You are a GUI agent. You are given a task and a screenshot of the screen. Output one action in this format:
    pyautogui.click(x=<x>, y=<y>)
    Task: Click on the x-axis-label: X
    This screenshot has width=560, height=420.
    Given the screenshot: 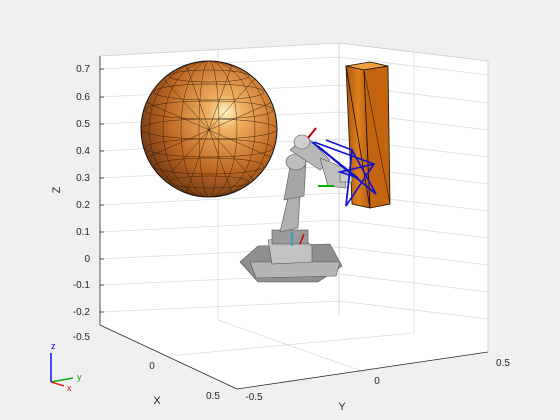 What is the action you would take?
    pyautogui.click(x=157, y=401)
    